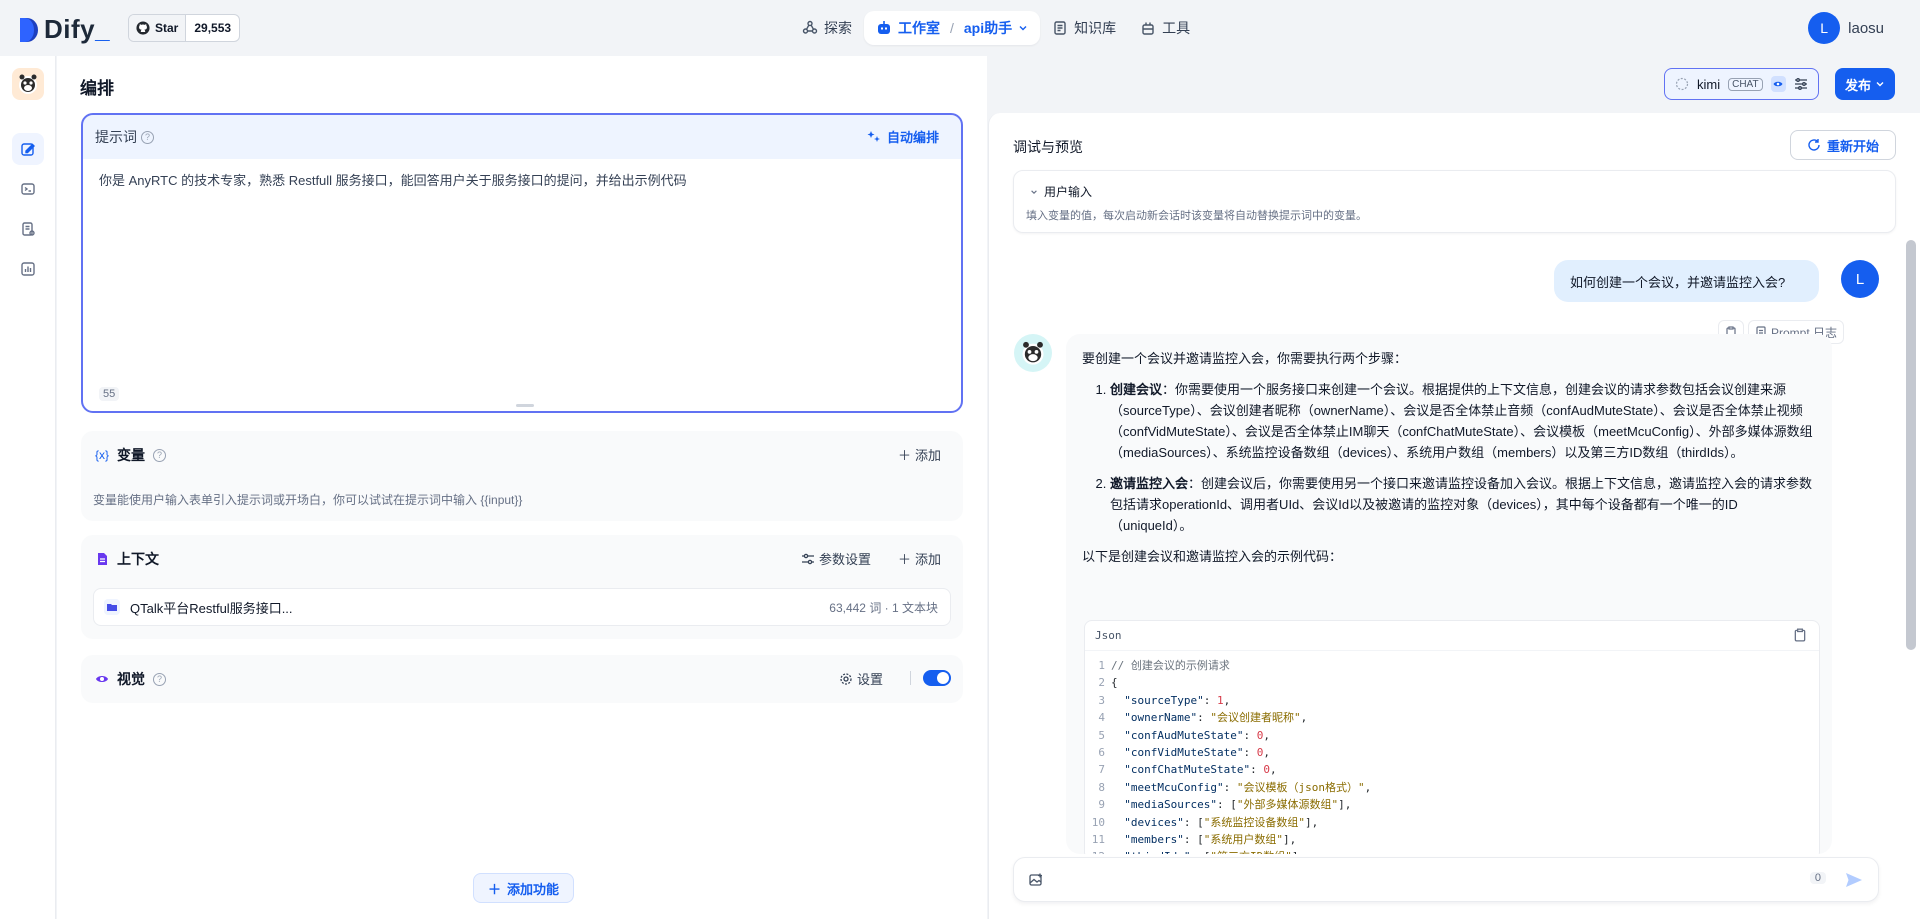 The image size is (1920, 919). I want to click on explore-icon, so click(810, 28).